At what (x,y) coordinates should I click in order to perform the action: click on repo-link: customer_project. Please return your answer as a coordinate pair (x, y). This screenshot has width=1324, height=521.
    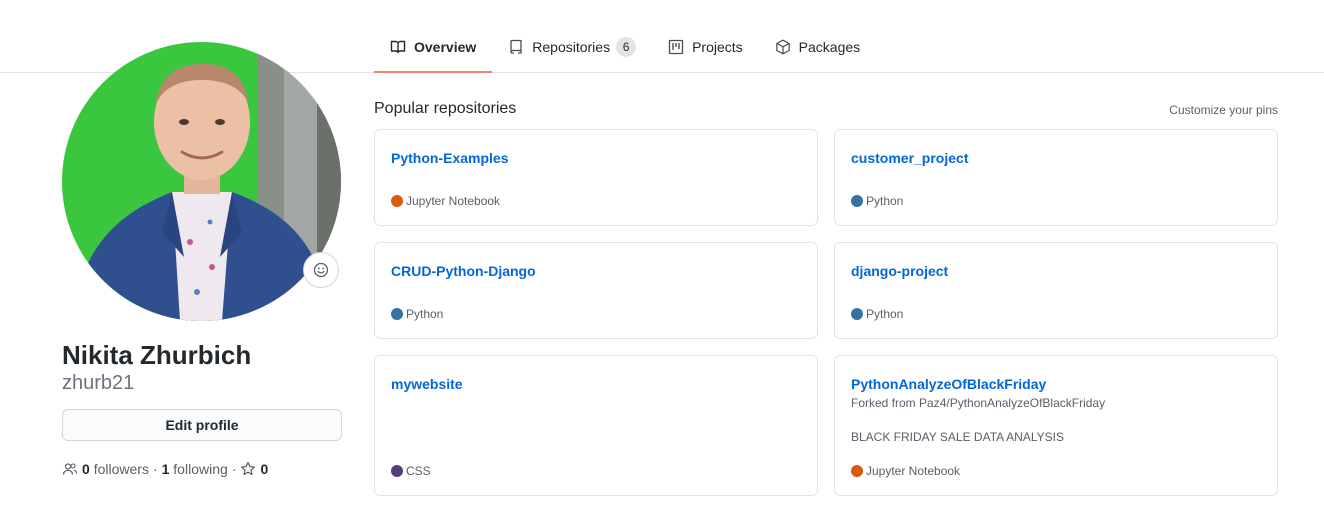
    Looking at the image, I should click on (909, 158).